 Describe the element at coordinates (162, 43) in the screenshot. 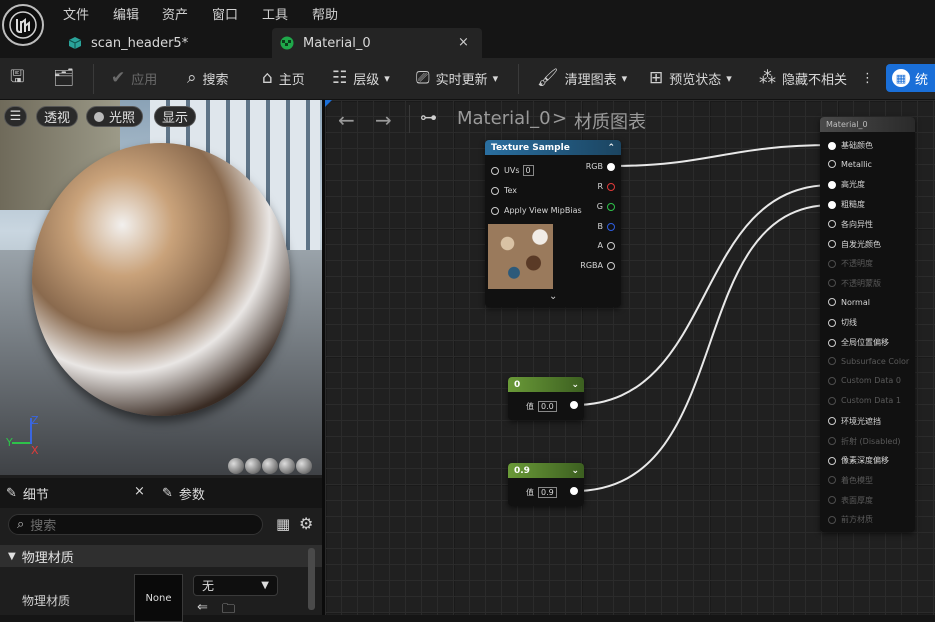

I see `tab-scan-header: scan_header5*` at that location.